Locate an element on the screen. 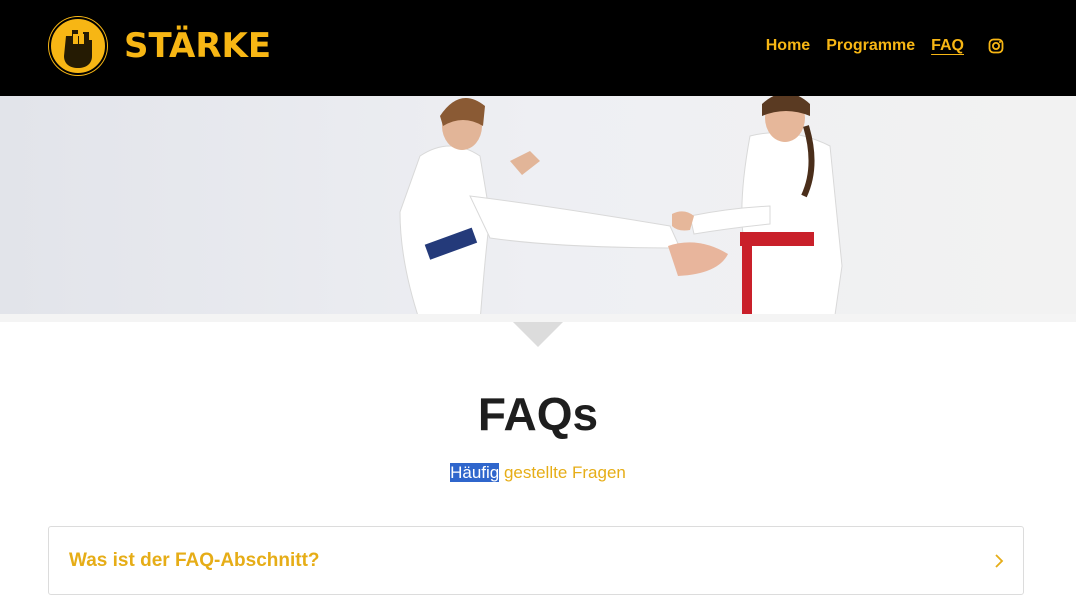  main-nav: Home Programme FAQ is located at coordinates (877, 46).